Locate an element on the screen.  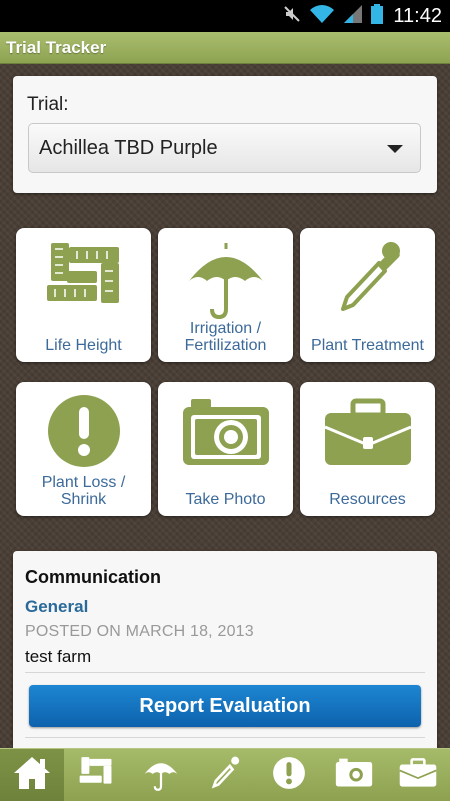
tile-label: Plant Treatment is located at coordinates (367, 345).